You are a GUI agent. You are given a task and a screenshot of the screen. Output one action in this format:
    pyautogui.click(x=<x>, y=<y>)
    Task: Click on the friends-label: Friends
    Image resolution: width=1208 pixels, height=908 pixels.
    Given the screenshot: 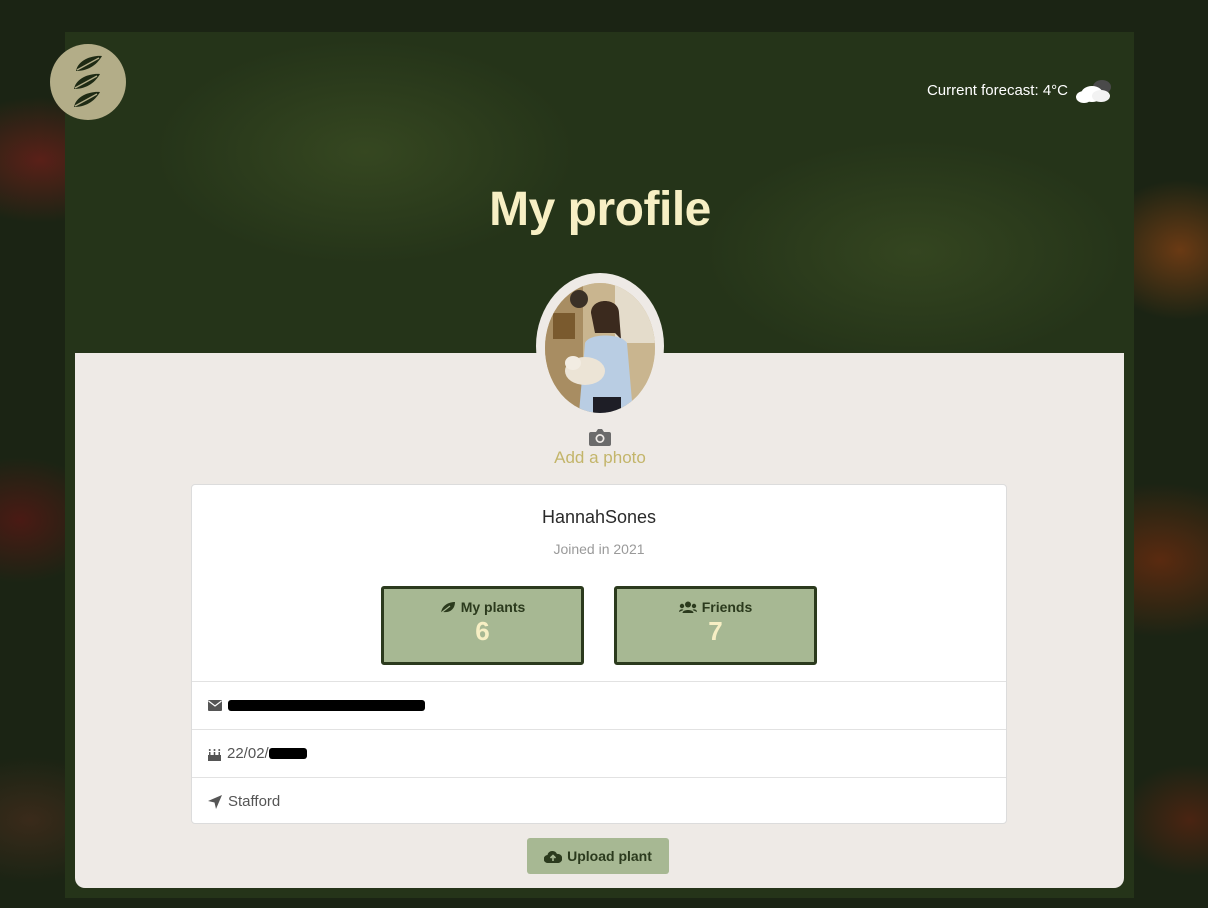 What is the action you would take?
    pyautogui.click(x=727, y=607)
    